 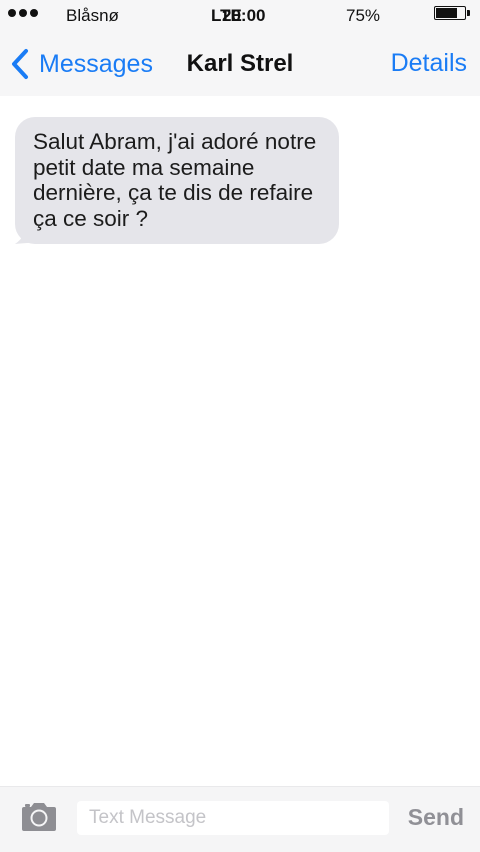 What do you see at coordinates (363, 15) in the screenshot?
I see `battery-percent: 75%` at bounding box center [363, 15].